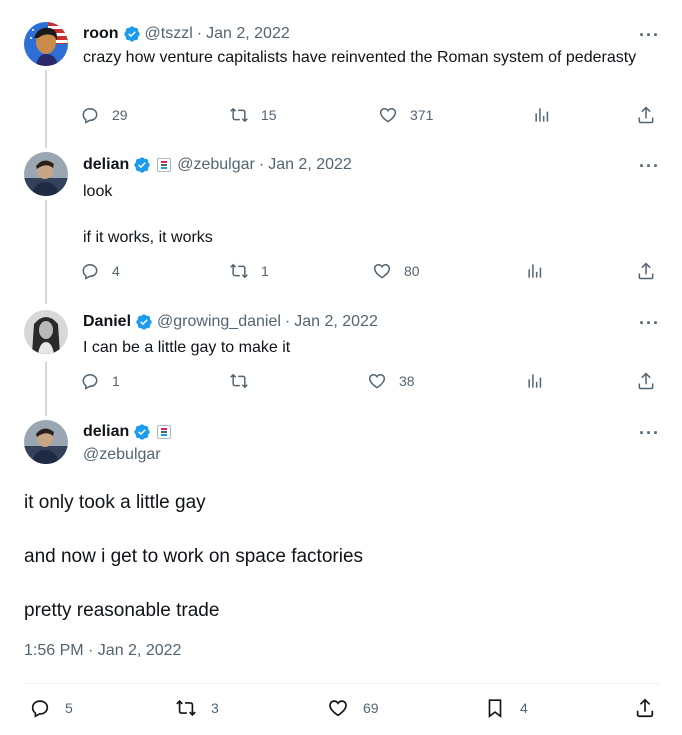 This screenshot has height=735, width=682. Describe the element at coordinates (412, 271) in the screenshot. I see `like-count: 80` at that location.